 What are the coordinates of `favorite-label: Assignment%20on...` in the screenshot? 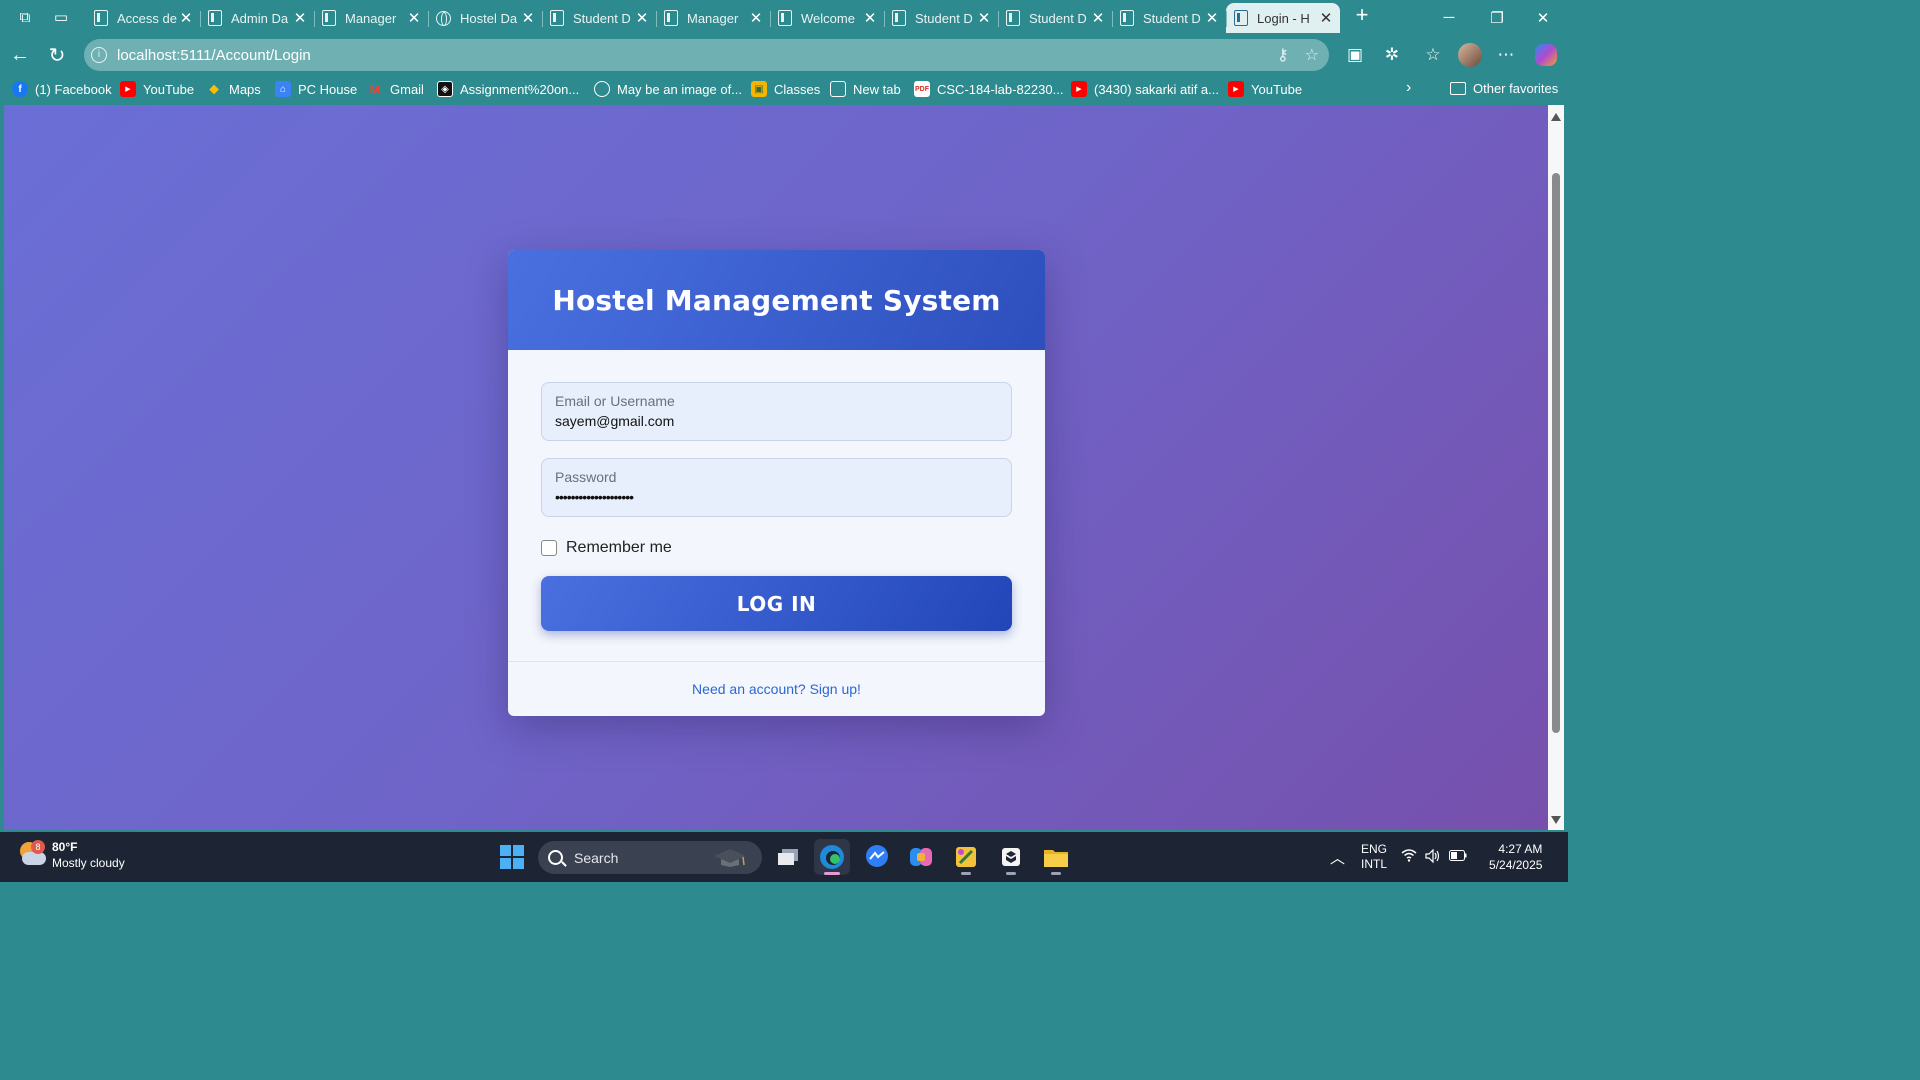 It's located at (520, 89).